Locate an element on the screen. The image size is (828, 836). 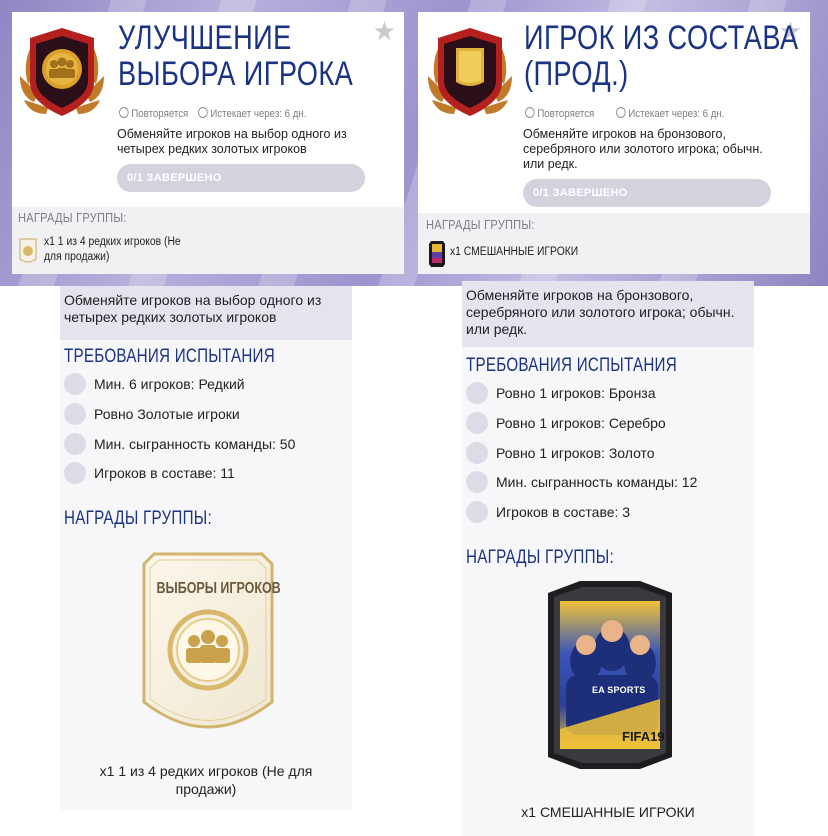
players-badge-icon is located at coordinates (62, 72).